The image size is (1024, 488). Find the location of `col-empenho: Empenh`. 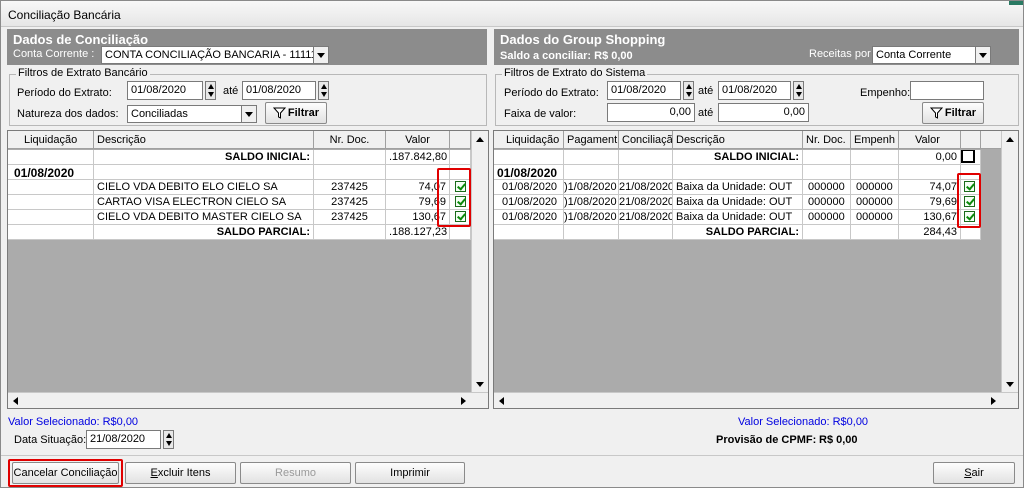

col-empenho: Empenh is located at coordinates (875, 140).